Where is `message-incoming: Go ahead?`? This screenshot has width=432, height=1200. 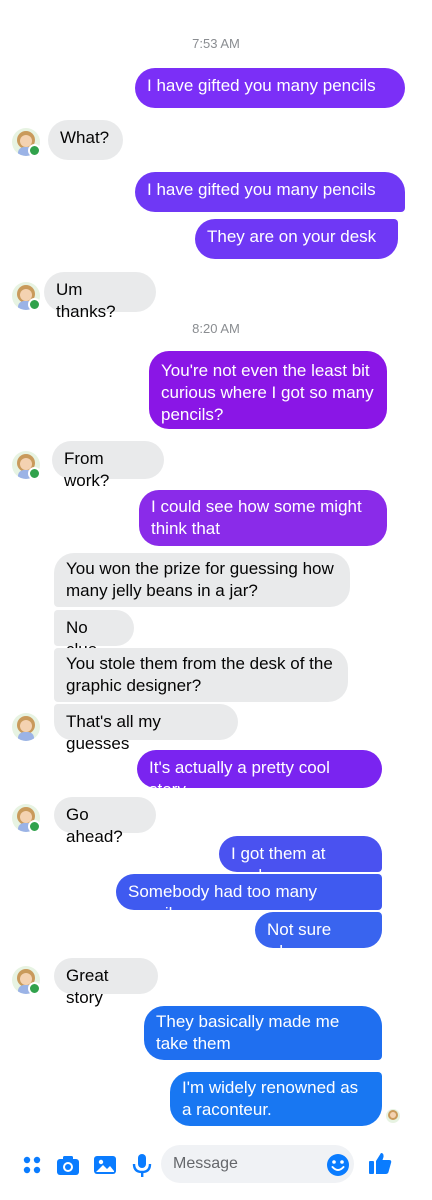 message-incoming: Go ahead? is located at coordinates (105, 821).